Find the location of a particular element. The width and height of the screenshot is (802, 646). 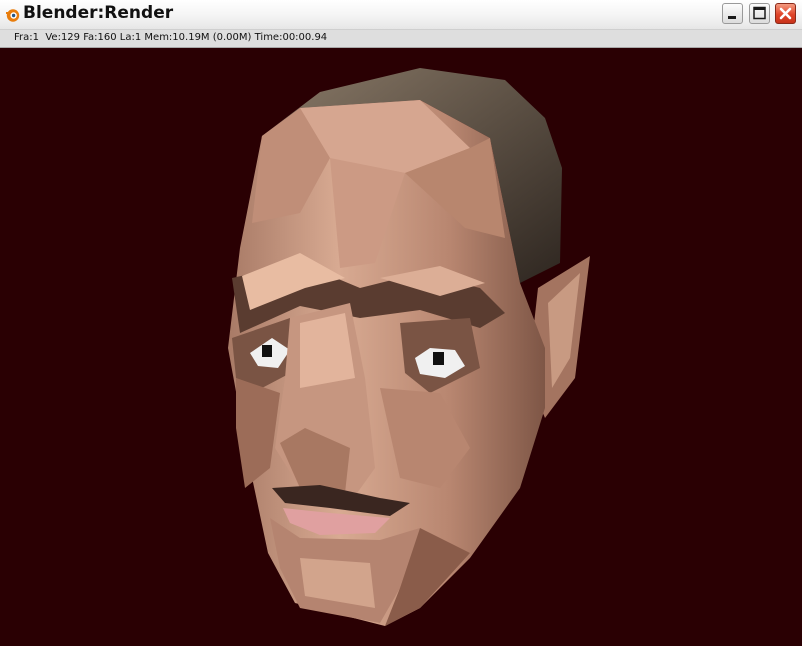

title-bar: Blender:Render is located at coordinates (401, 15).